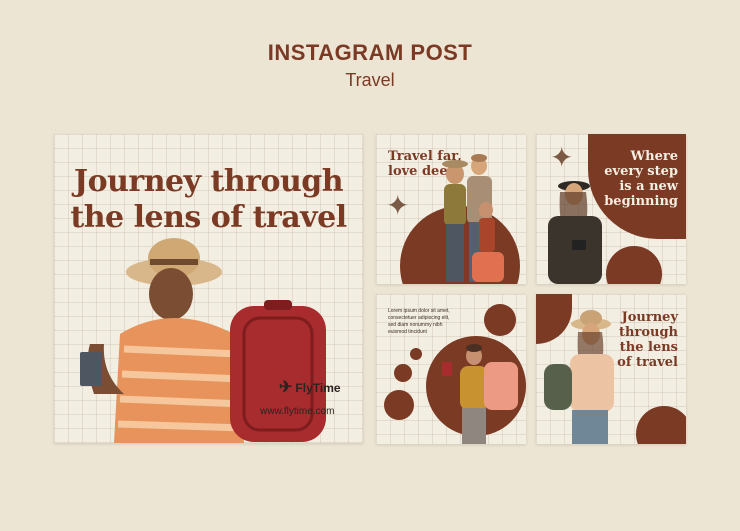 This screenshot has height=531, width=740. I want to click on card5-text: Journey through the lens of travel, so click(647, 340).